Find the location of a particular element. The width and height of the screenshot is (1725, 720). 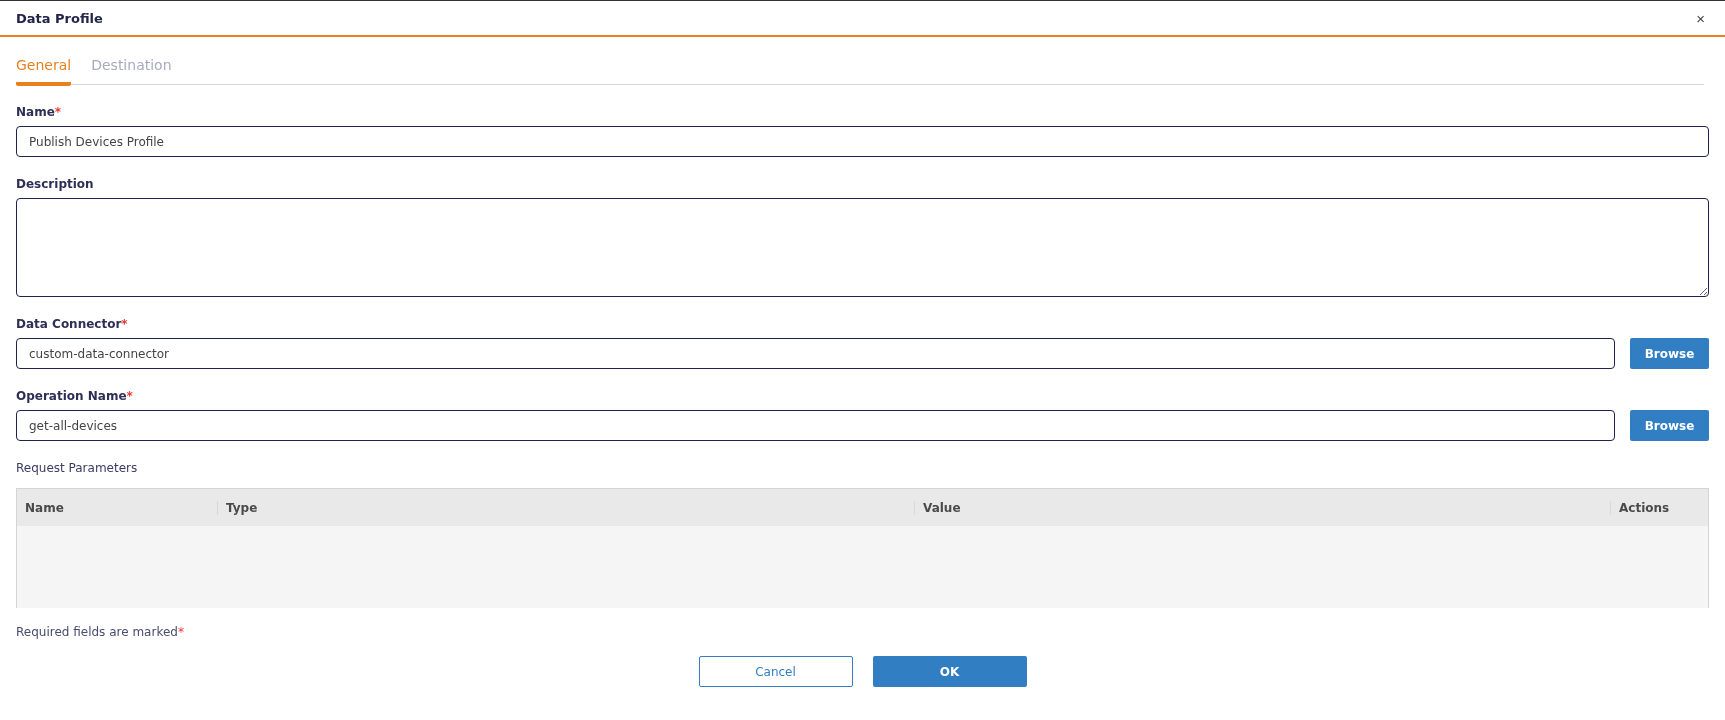

field-label: Operation Name* is located at coordinates (75, 396).